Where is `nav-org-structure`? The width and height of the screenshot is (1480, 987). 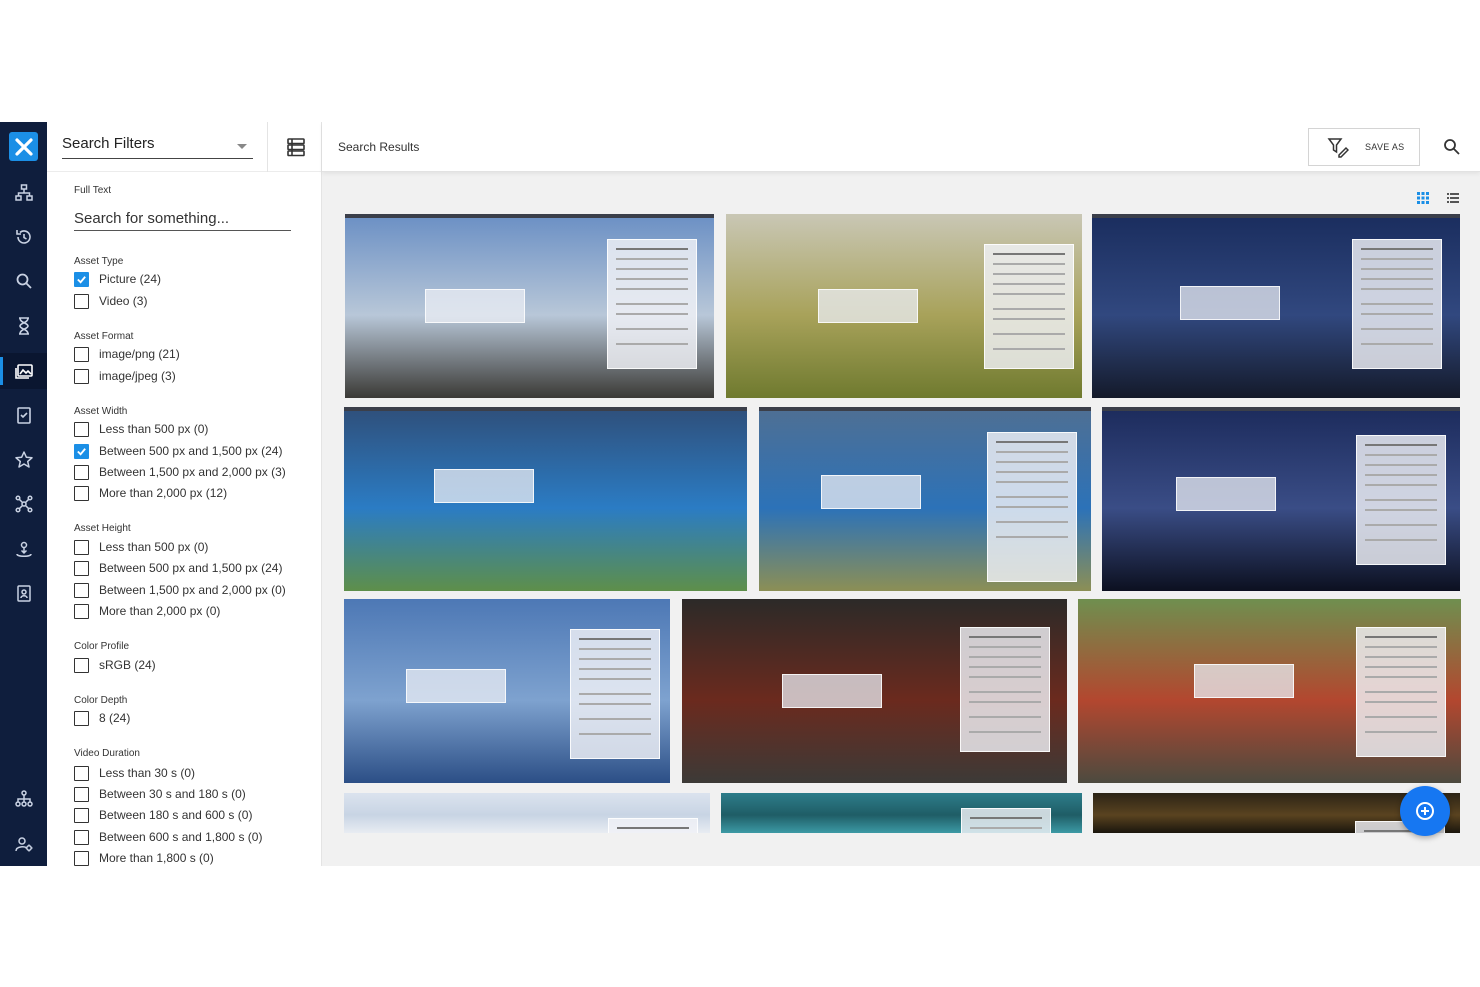
nav-org-structure is located at coordinates (23, 799).